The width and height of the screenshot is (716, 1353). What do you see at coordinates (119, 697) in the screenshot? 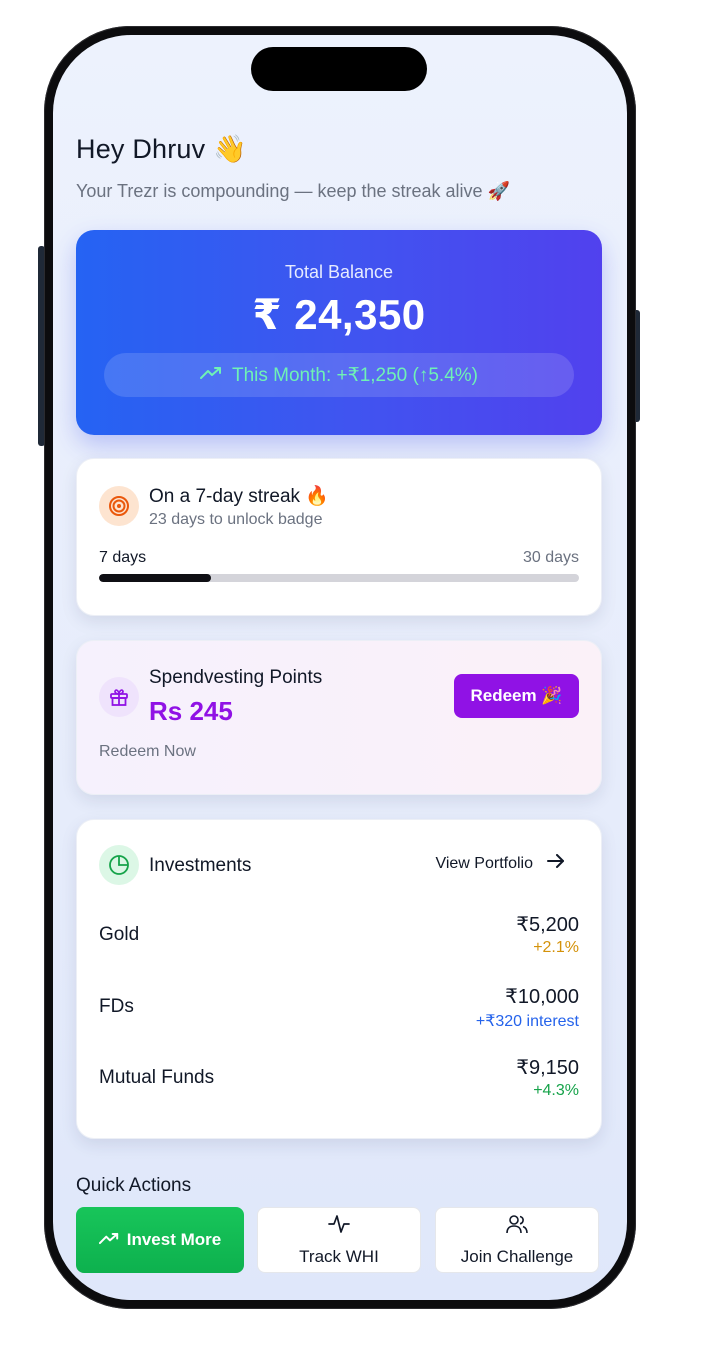
I see `gift-icon` at bounding box center [119, 697].